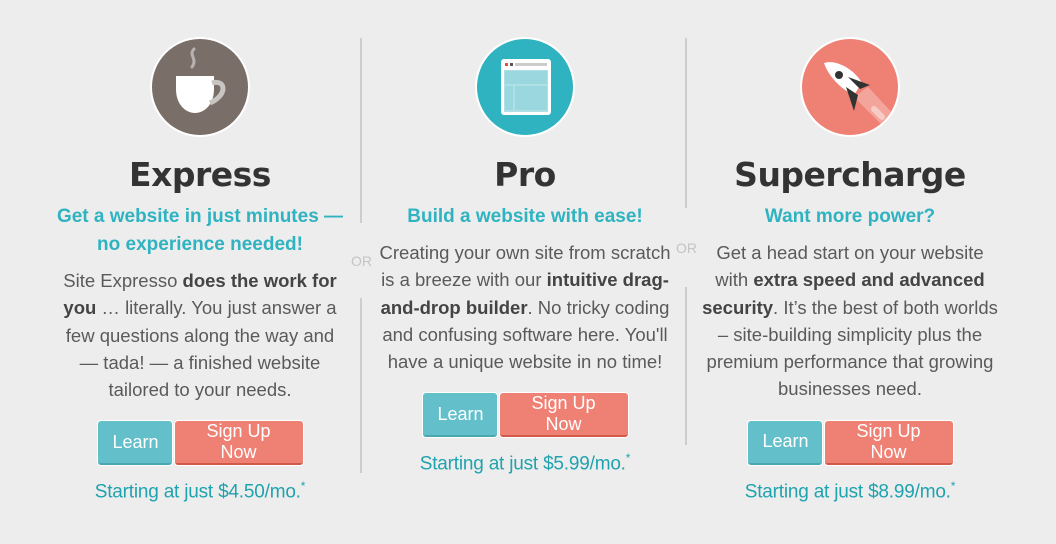 The height and width of the screenshot is (544, 1056). Describe the element at coordinates (686, 123) in the screenshot. I see `divider-2-top` at that location.